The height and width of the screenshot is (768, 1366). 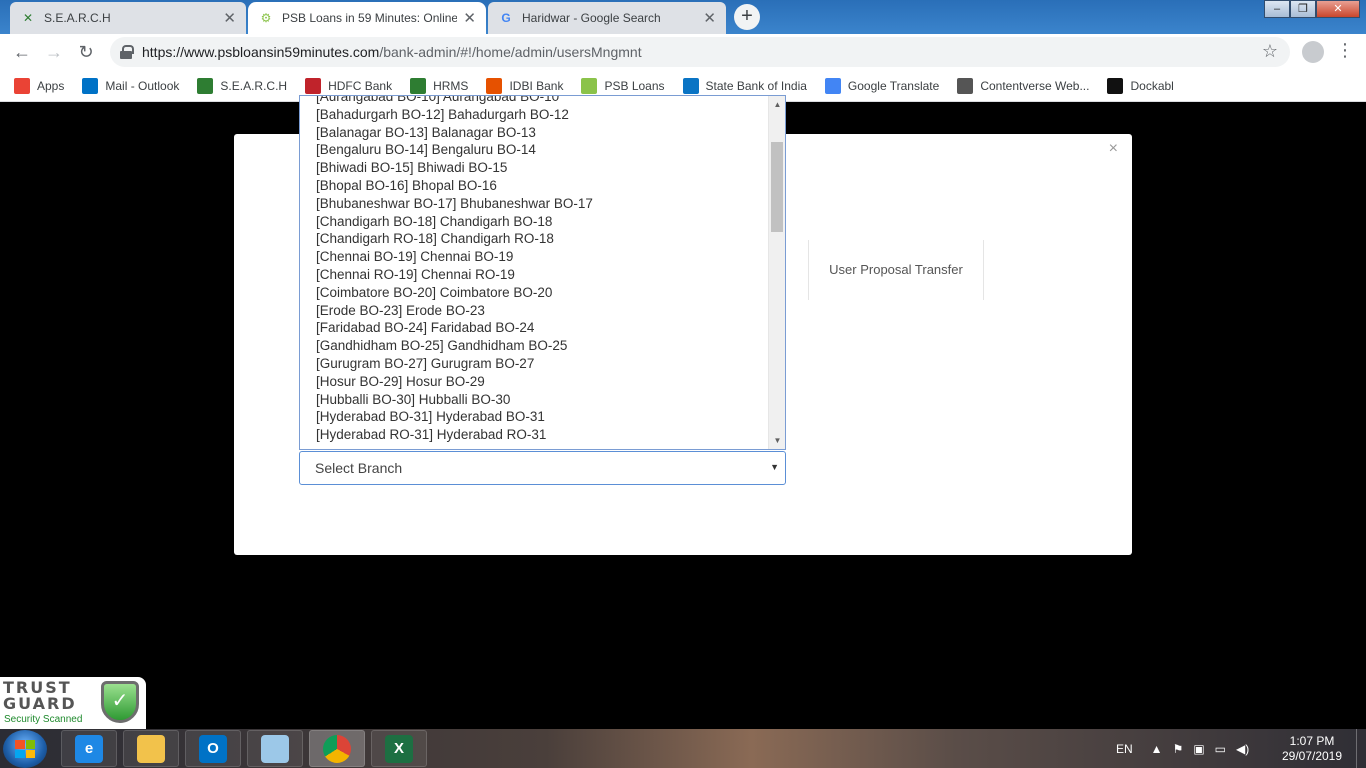 I want to click on bookmark-label: HRMS, so click(x=451, y=85).